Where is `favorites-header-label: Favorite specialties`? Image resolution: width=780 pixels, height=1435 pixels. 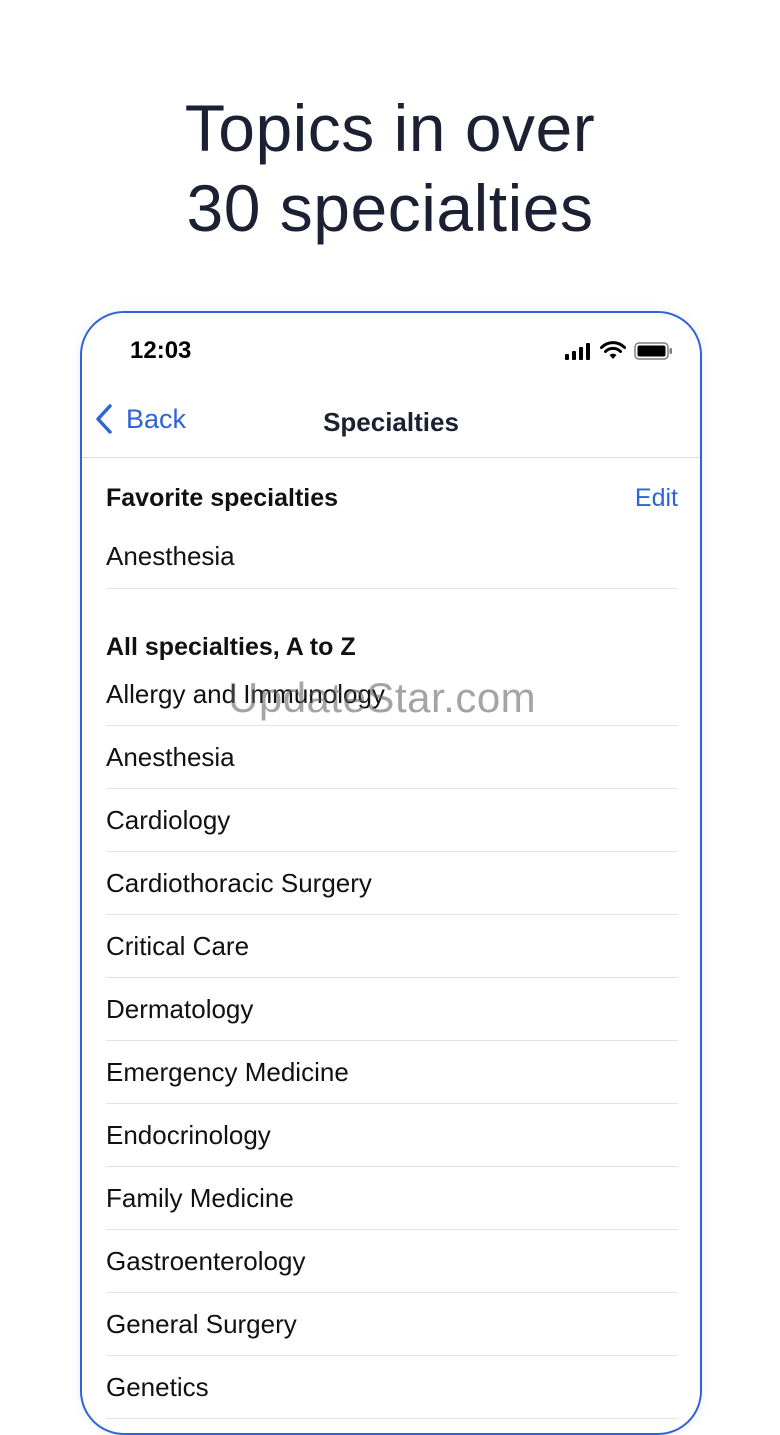
favorites-header-label: Favorite specialties is located at coordinates (222, 498).